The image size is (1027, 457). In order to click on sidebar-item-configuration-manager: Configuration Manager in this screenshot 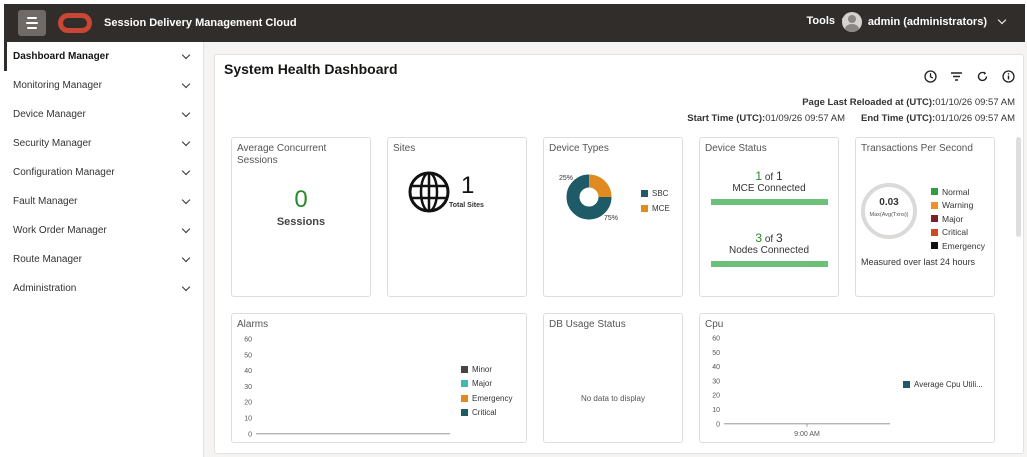, I will do `click(103, 172)`.